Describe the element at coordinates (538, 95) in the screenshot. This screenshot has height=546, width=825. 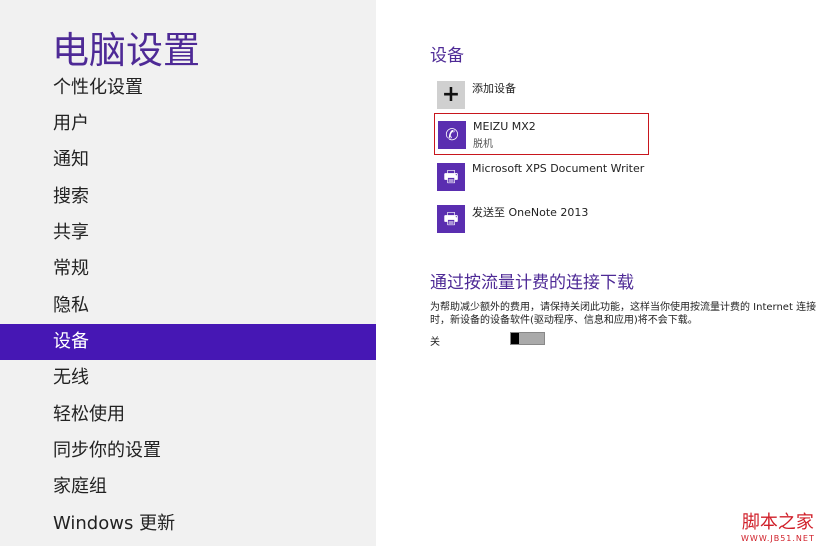
I see `add-device-button: + 添加设备` at that location.